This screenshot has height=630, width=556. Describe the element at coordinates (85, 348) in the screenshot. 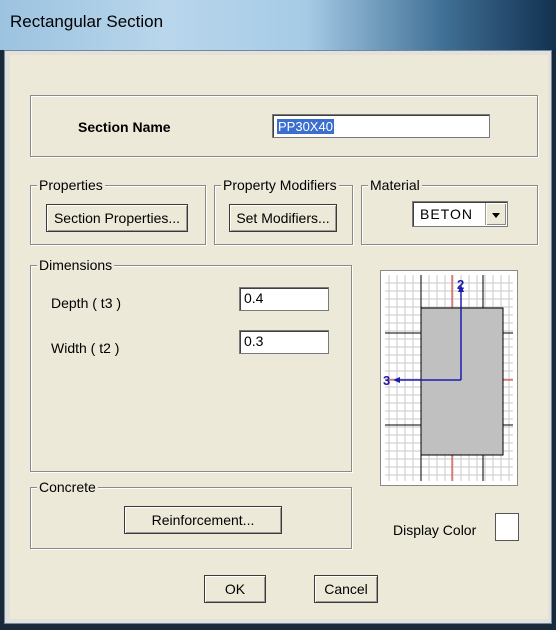

I see `width-label: Width ( t2 )` at that location.